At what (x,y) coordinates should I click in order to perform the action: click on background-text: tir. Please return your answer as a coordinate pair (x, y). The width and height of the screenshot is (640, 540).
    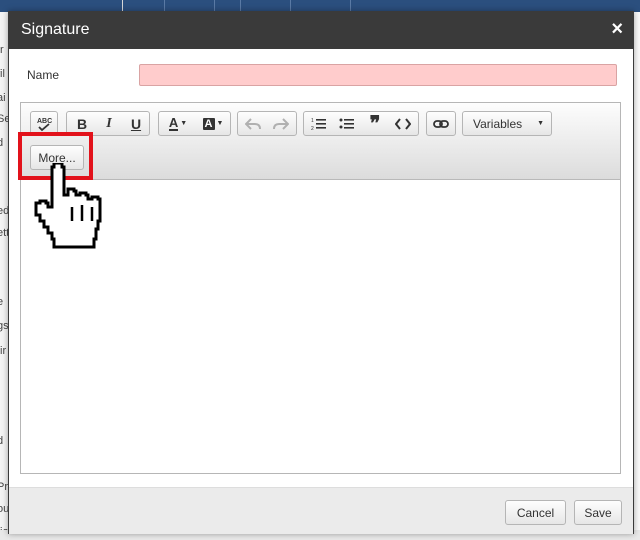
    Looking at the image, I should click on (3, 351).